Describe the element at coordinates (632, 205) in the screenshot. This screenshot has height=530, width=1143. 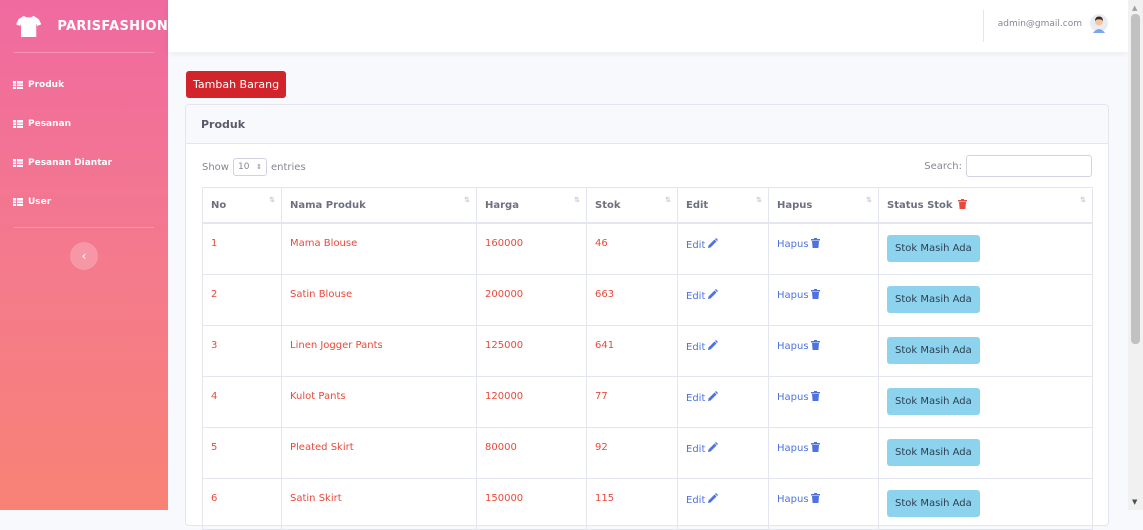
I see `column-header-stok: Stok ⇅` at that location.